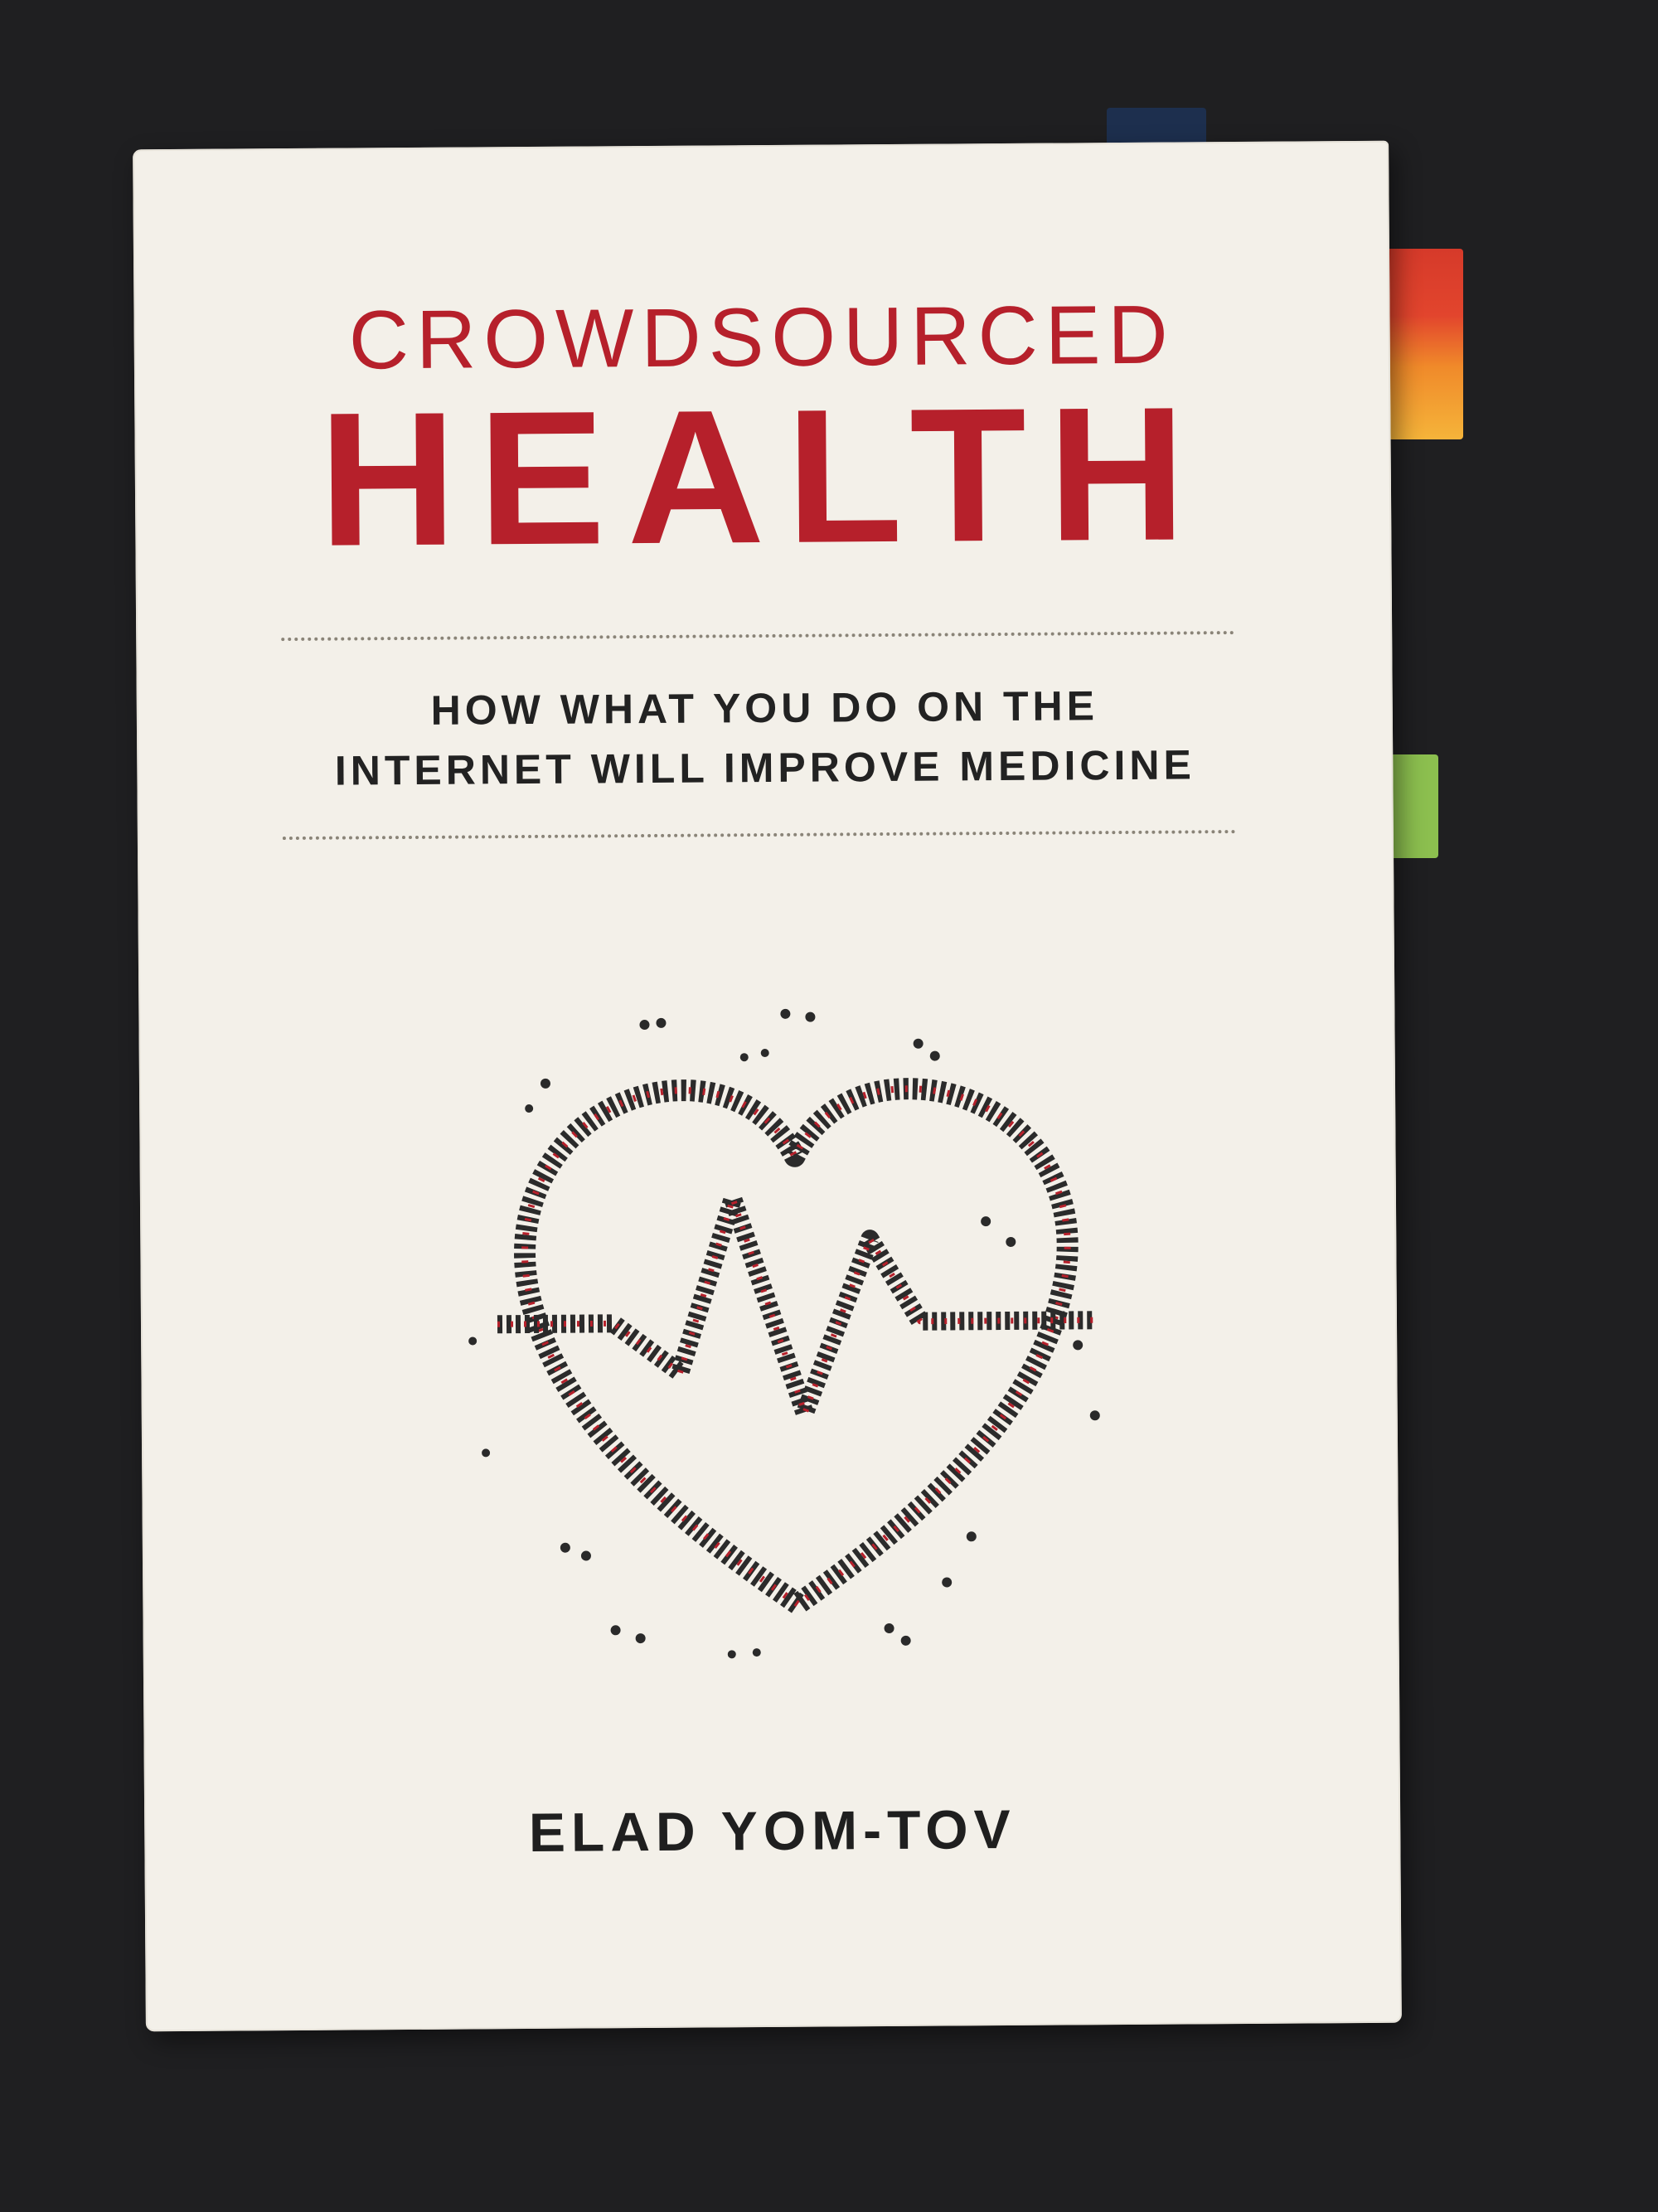 The image size is (1658, 2212). What do you see at coordinates (763, 476) in the screenshot?
I see `title-line-2: HEALTH` at bounding box center [763, 476].